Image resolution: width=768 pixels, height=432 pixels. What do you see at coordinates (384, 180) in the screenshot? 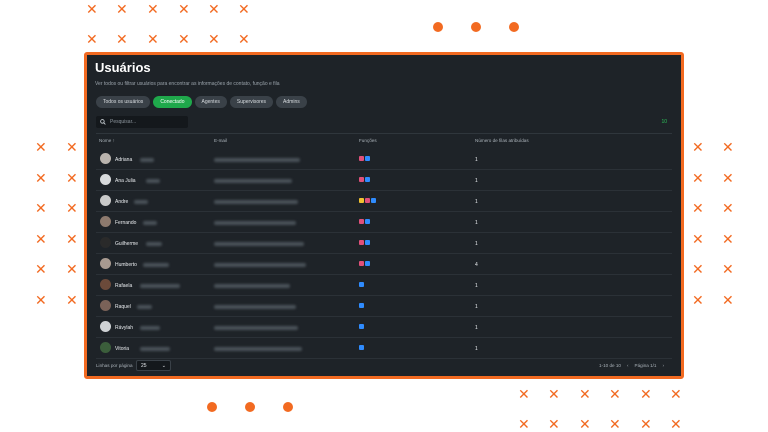
I see `table-row: Ana Julia 1` at bounding box center [384, 180].